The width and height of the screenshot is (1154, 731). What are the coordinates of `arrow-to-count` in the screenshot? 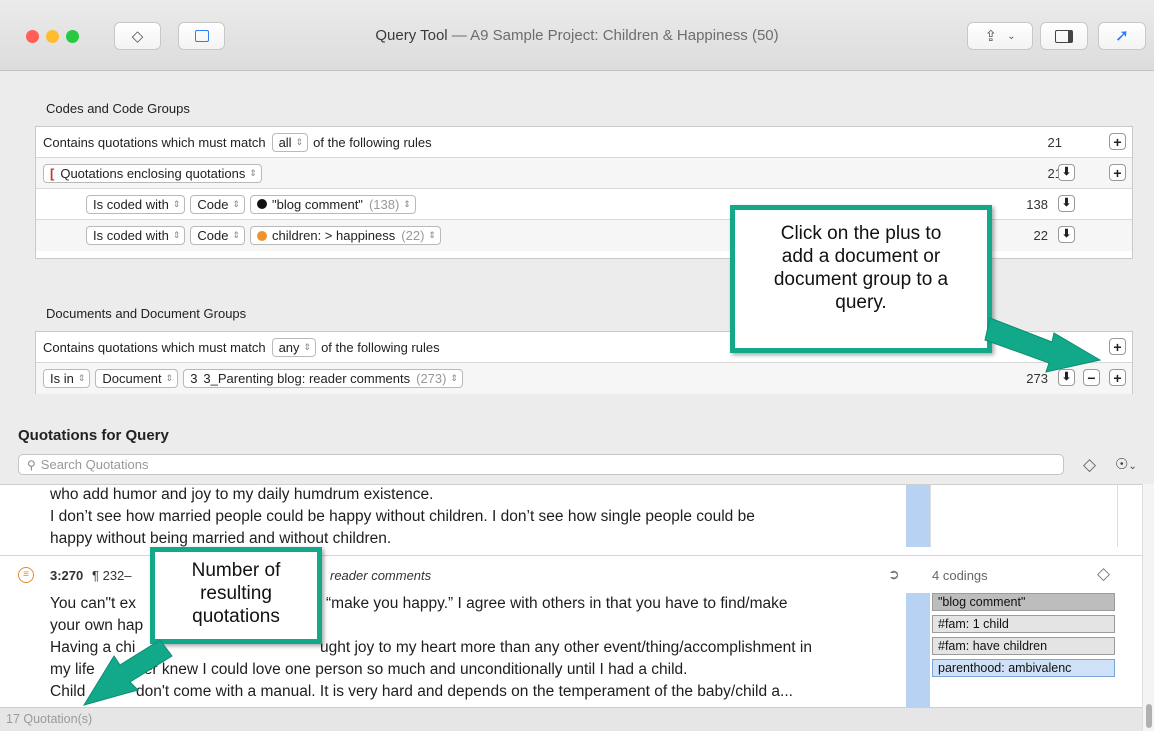 It's located at (127, 672).